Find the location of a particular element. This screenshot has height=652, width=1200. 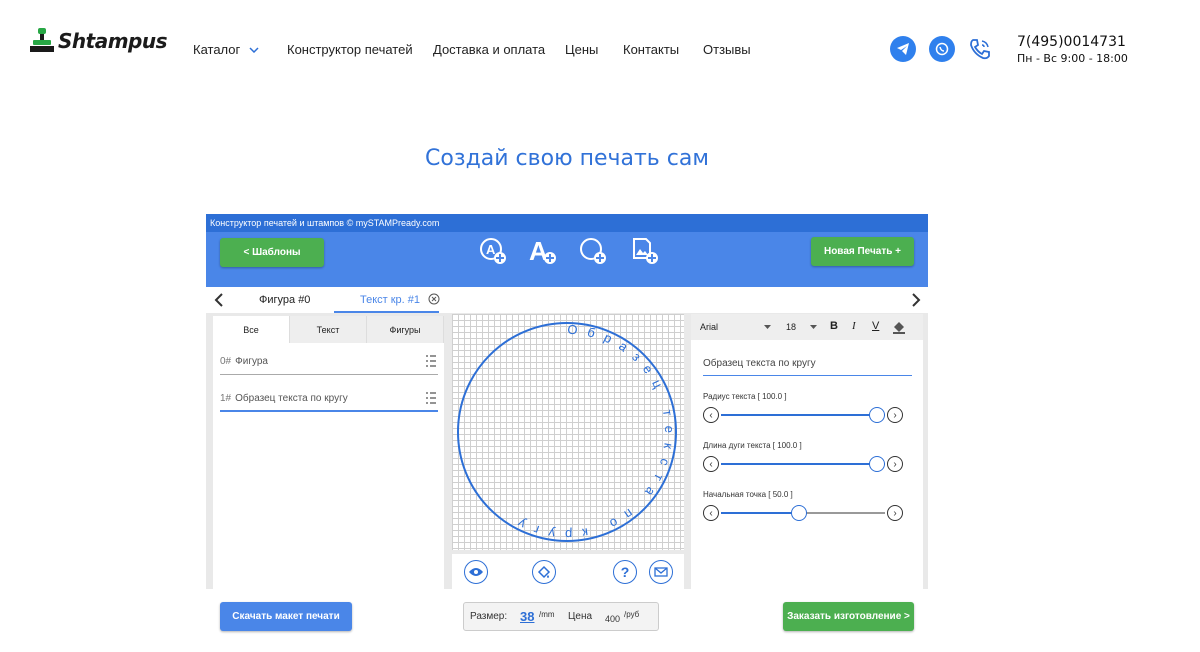

svg-text: A is located at coordinates (491, 249).